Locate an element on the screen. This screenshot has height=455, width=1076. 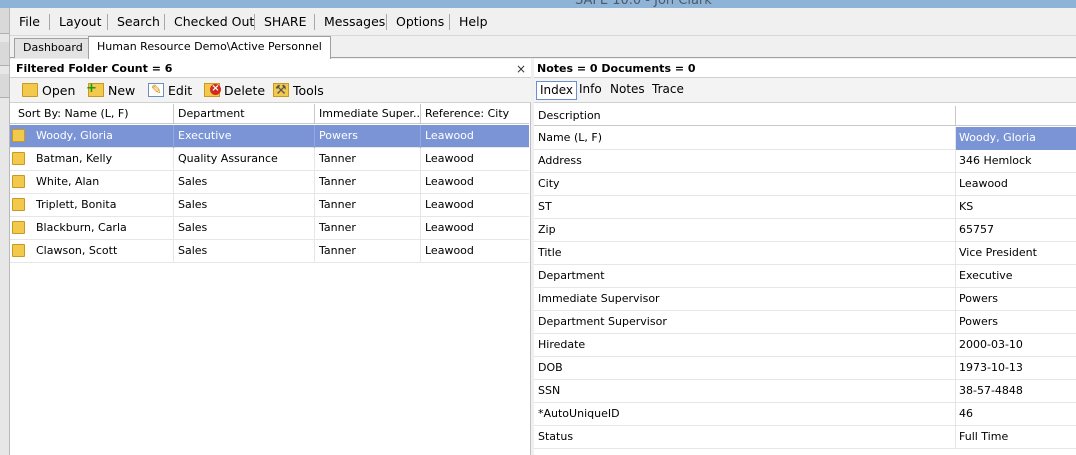
index-row: SSN 38-57-4848 is located at coordinates (805, 391).